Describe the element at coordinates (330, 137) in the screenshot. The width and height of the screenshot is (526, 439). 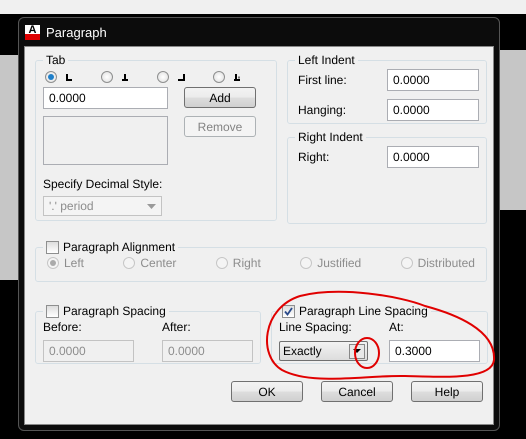
I see `group-title: Right Indent` at that location.